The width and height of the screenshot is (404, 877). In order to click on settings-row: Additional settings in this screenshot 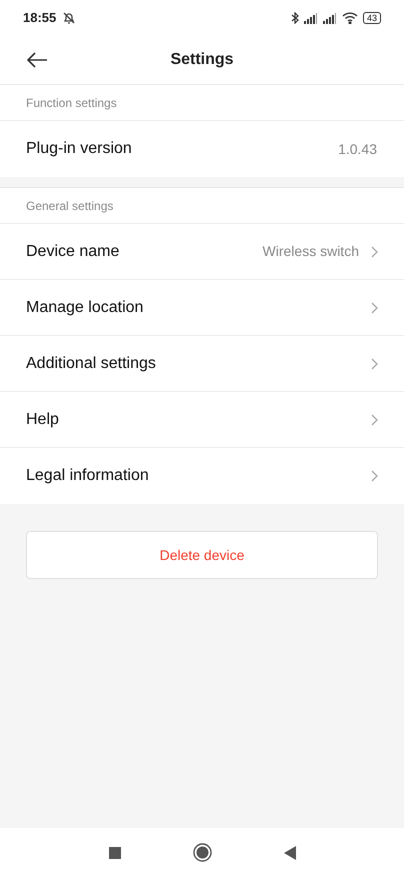, I will do `click(202, 364)`.